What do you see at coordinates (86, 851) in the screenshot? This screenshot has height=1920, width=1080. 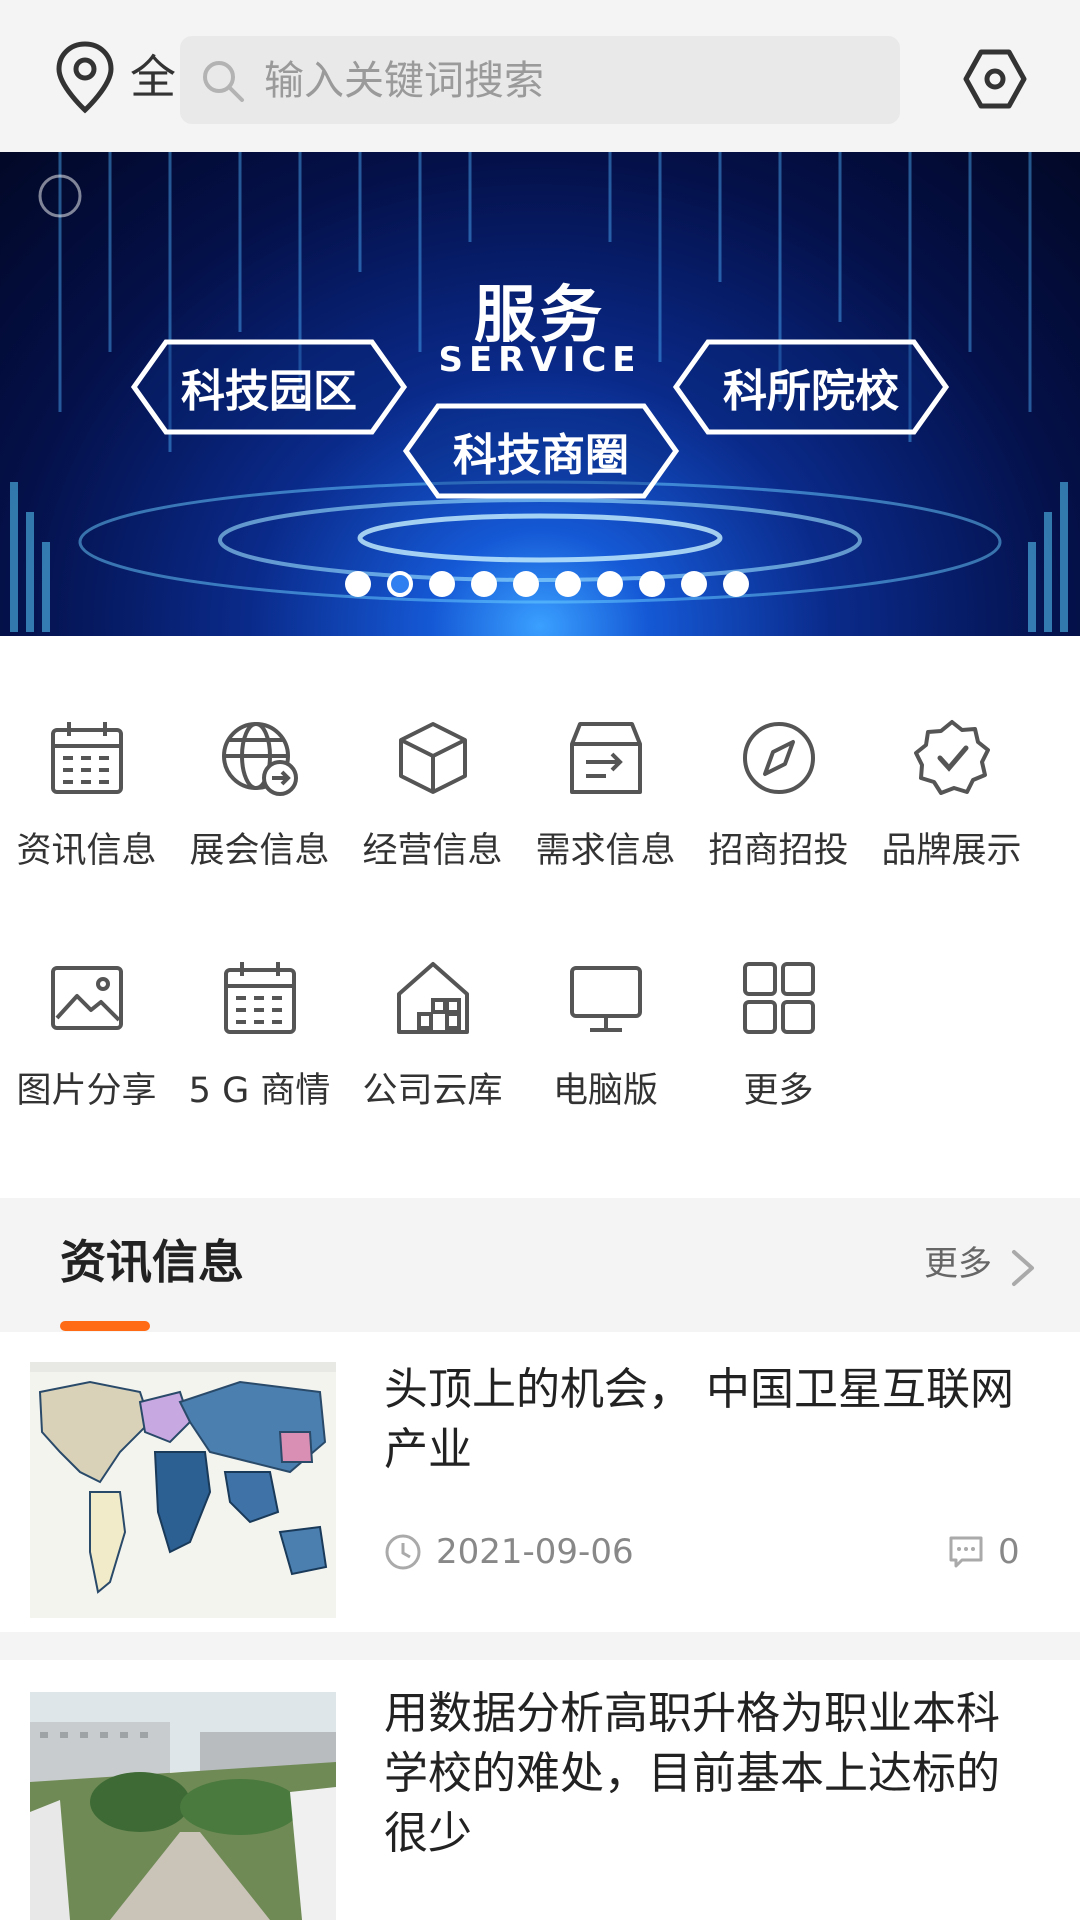 I see `menu-label: 资讯信息` at bounding box center [86, 851].